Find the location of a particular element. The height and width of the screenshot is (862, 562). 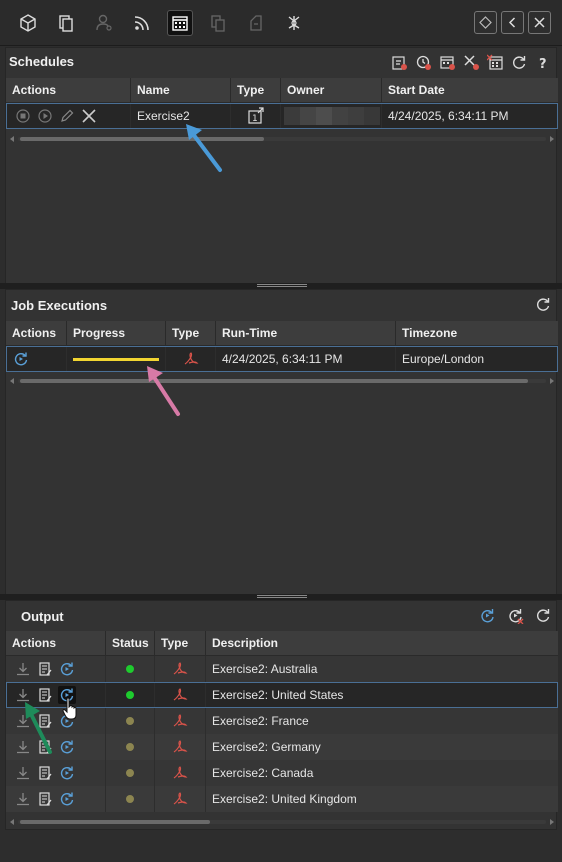

job-executions-toolbar is located at coordinates (543, 304).